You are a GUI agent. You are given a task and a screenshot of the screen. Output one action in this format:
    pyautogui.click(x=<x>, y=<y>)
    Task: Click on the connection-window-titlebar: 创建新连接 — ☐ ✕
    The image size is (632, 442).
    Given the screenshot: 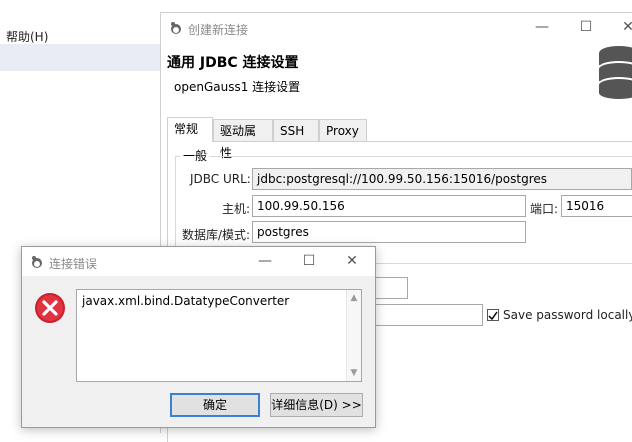 What is the action you would take?
    pyautogui.click(x=396, y=28)
    